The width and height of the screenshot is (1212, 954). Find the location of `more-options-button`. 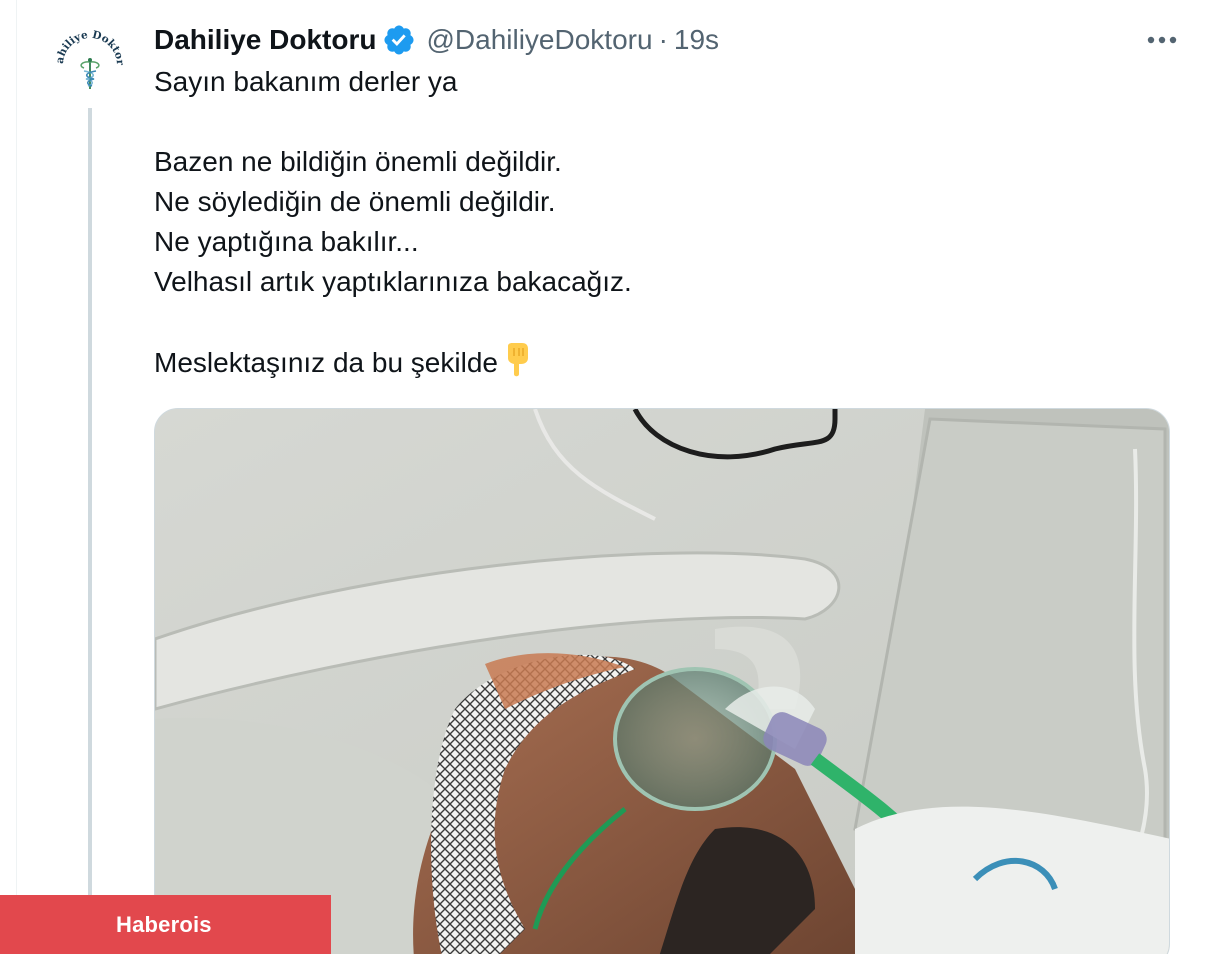

more-options-button is located at coordinates (1162, 40).